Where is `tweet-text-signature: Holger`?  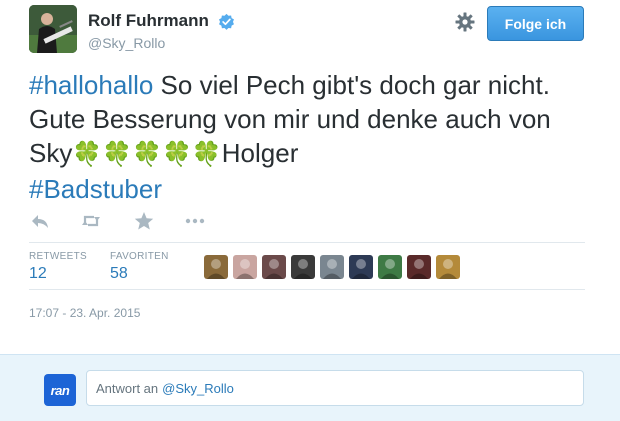 tweet-text-signature: Holger is located at coordinates (260, 153).